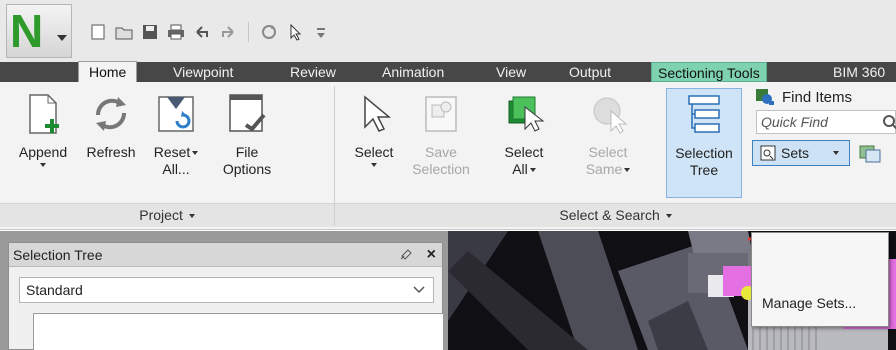 This screenshot has height=350, width=896. What do you see at coordinates (124, 32) in the screenshot?
I see `open-folder-icon` at bounding box center [124, 32].